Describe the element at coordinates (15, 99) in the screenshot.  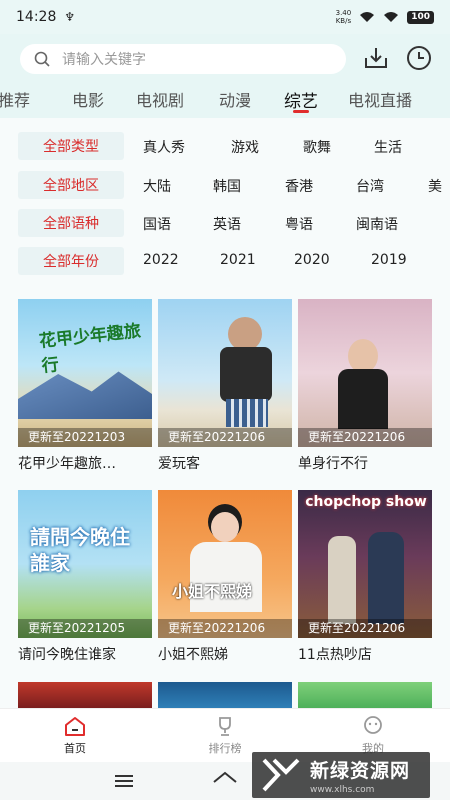
I see `tab-recommend: 推荐` at that location.